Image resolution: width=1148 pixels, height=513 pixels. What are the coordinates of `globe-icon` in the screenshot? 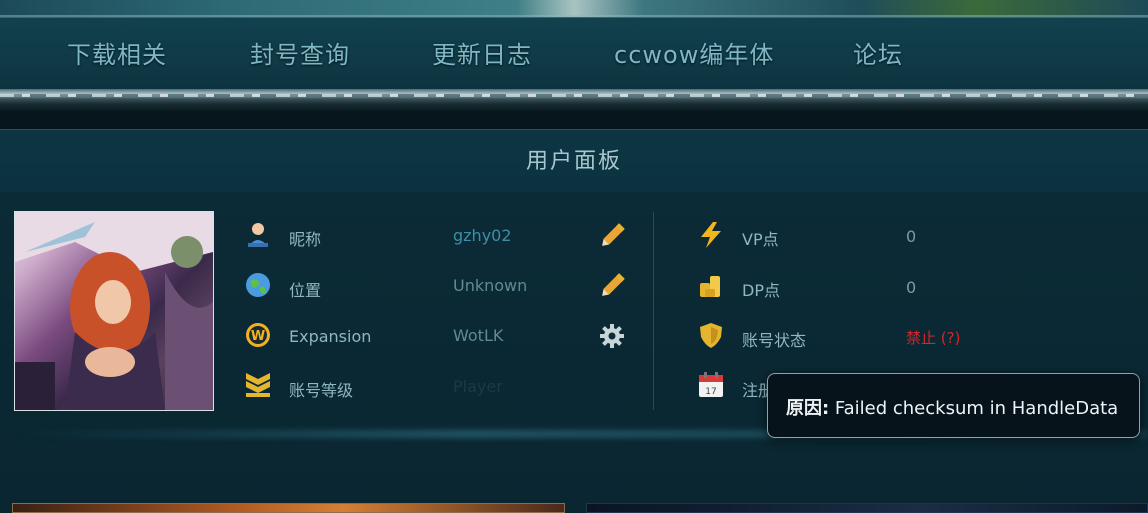 It's located at (258, 285).